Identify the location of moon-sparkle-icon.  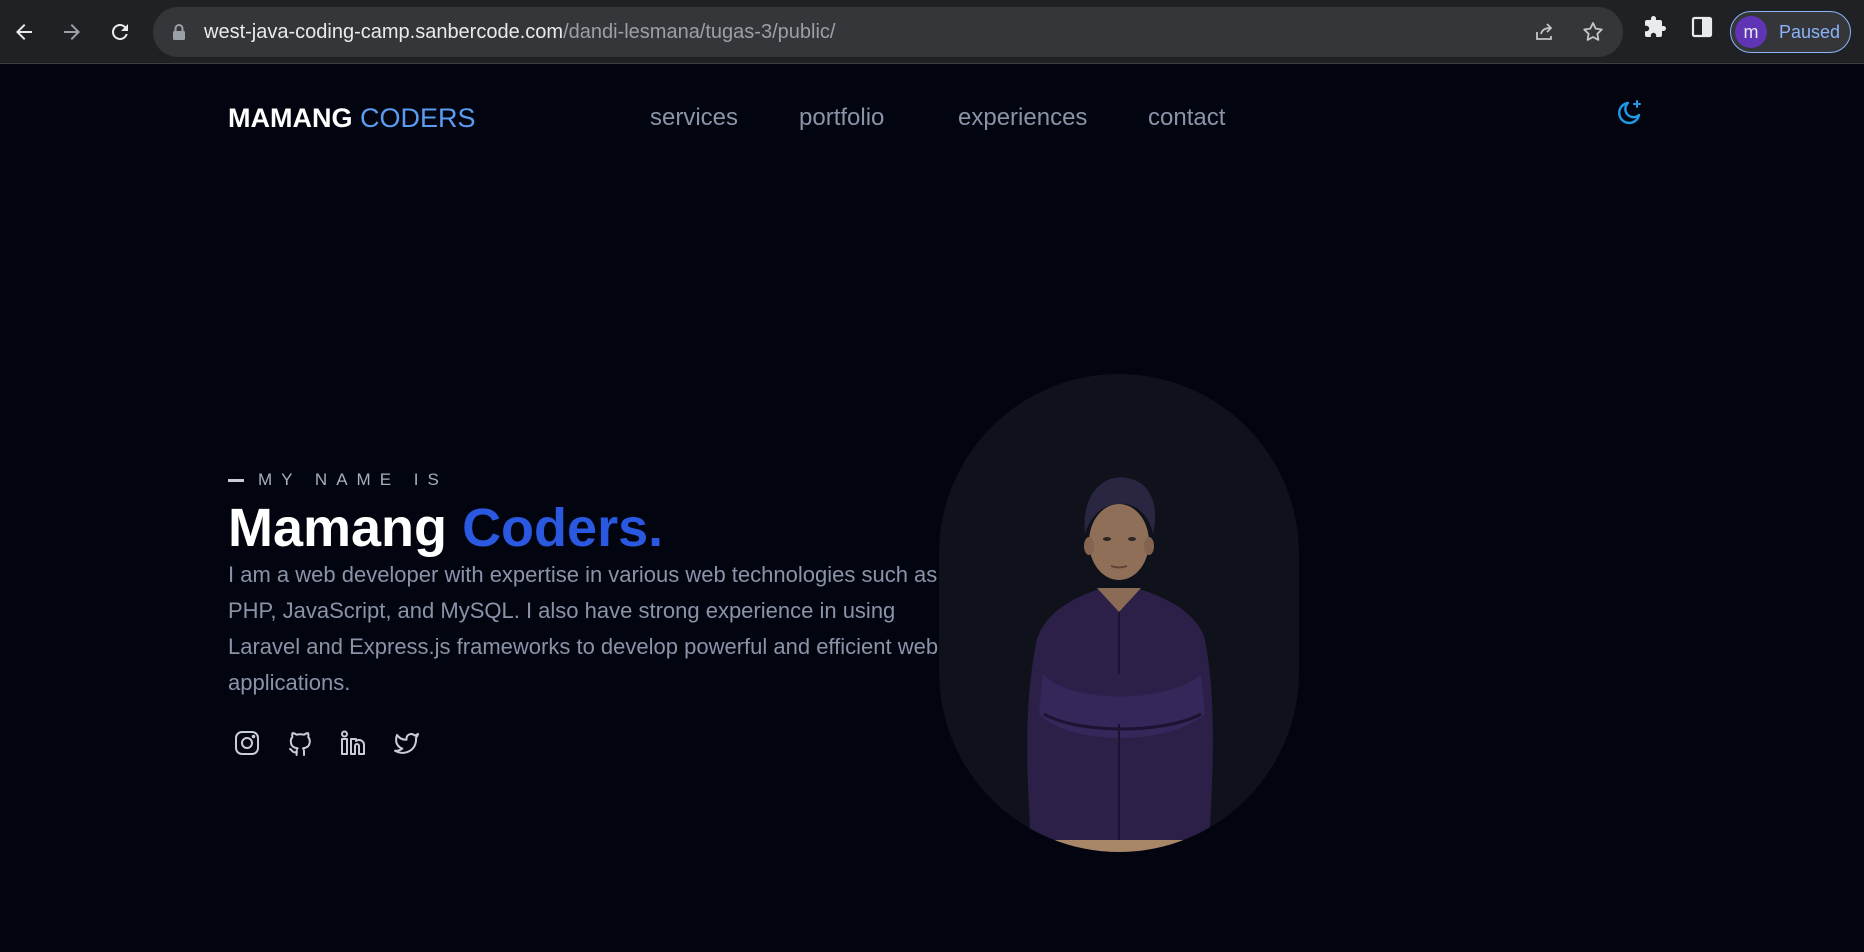
(1629, 115).